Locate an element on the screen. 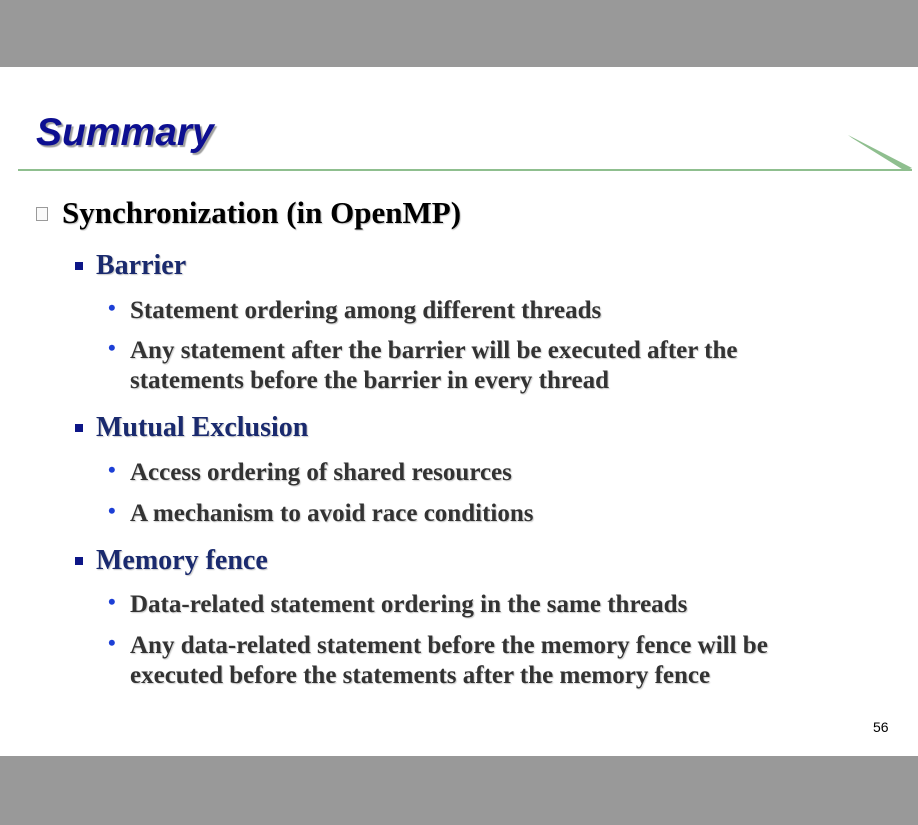 The height and width of the screenshot is (825, 918). bullet-text: A mechanism to avoid race conditions is located at coordinates (332, 513).